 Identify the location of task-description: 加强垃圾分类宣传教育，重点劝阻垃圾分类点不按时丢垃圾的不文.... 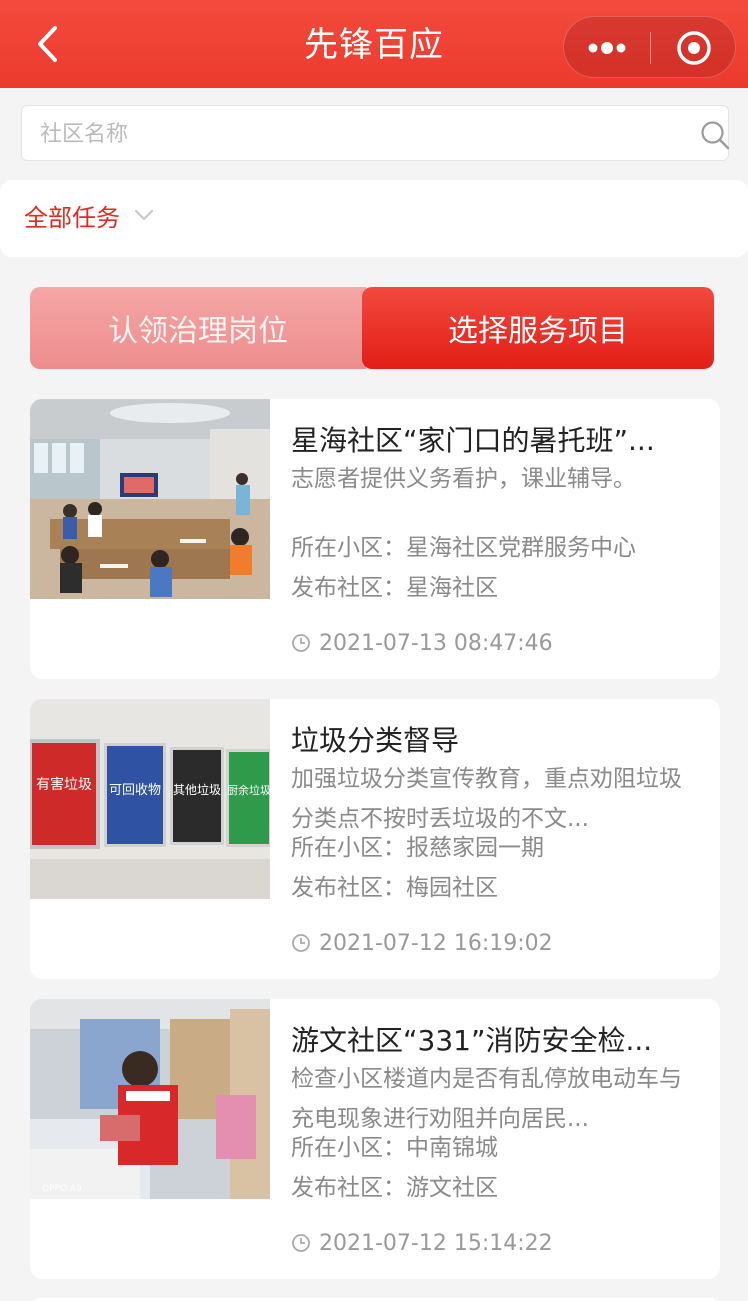
(486, 799).